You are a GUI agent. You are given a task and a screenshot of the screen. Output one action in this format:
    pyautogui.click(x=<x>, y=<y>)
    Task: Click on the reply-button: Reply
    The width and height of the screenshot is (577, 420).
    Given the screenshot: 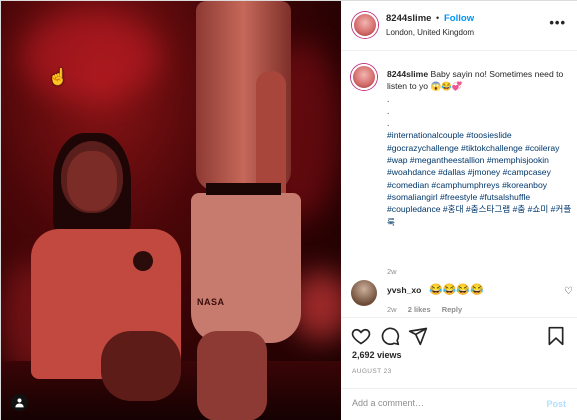 What is the action you would take?
    pyautogui.click(x=452, y=309)
    